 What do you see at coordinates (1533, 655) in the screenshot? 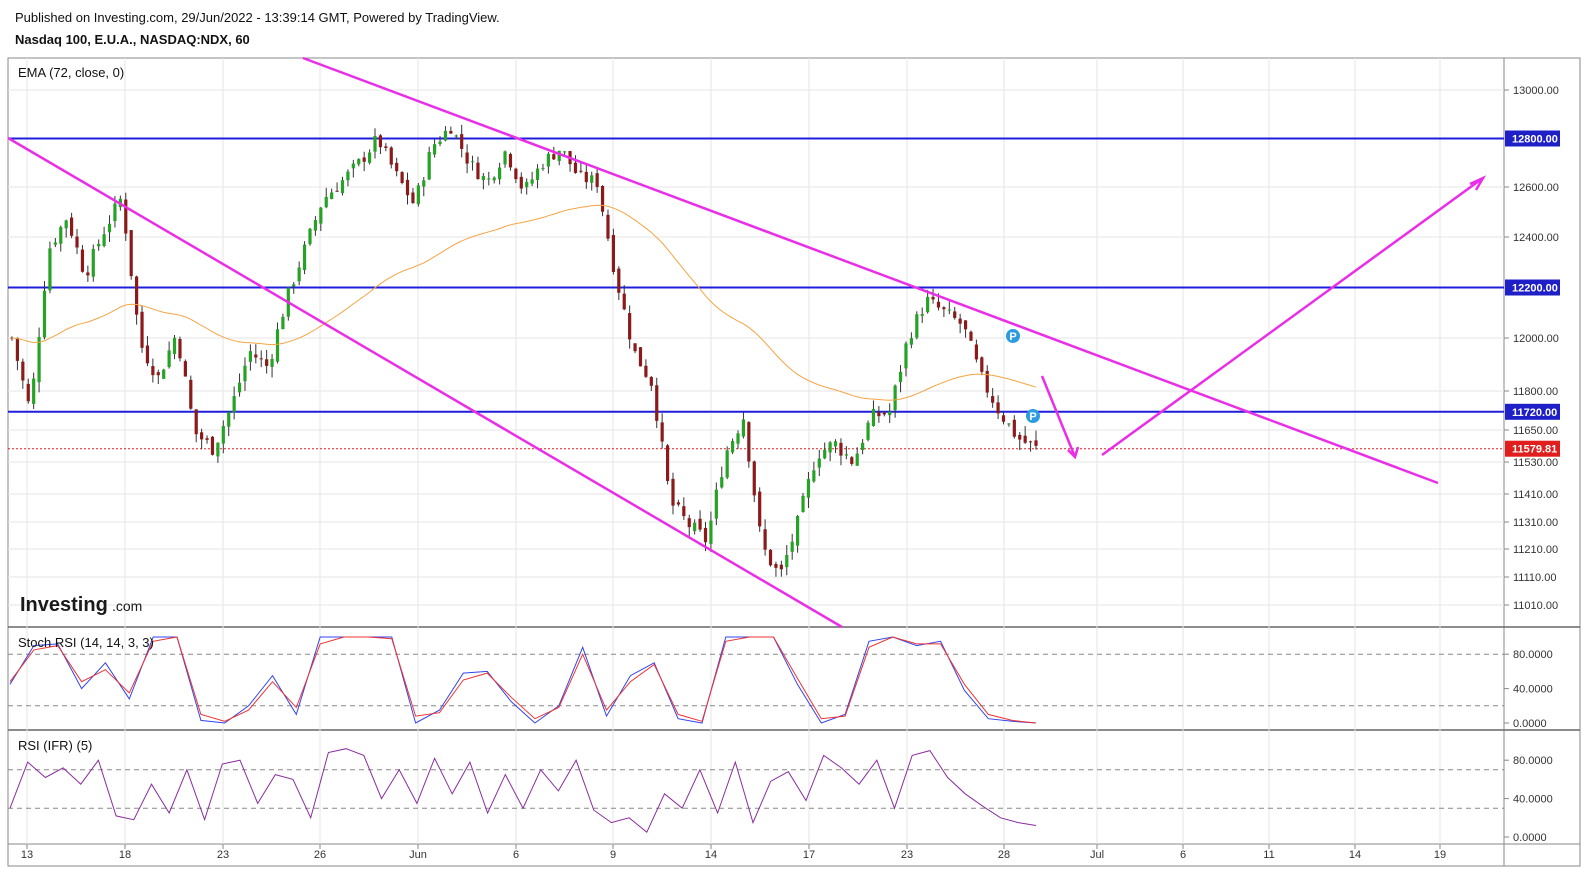
I see `pane-tick-label: 80.0000` at bounding box center [1533, 655].